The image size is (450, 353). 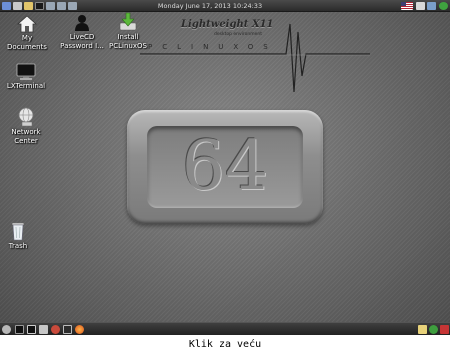 What do you see at coordinates (128, 46) in the screenshot?
I see `desktop-icon-label: PCLinuxOS` at bounding box center [128, 46].